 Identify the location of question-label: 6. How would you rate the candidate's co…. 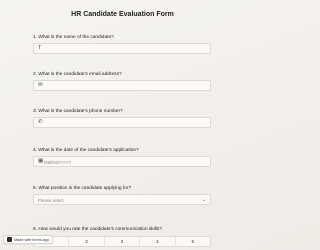
(97, 229).